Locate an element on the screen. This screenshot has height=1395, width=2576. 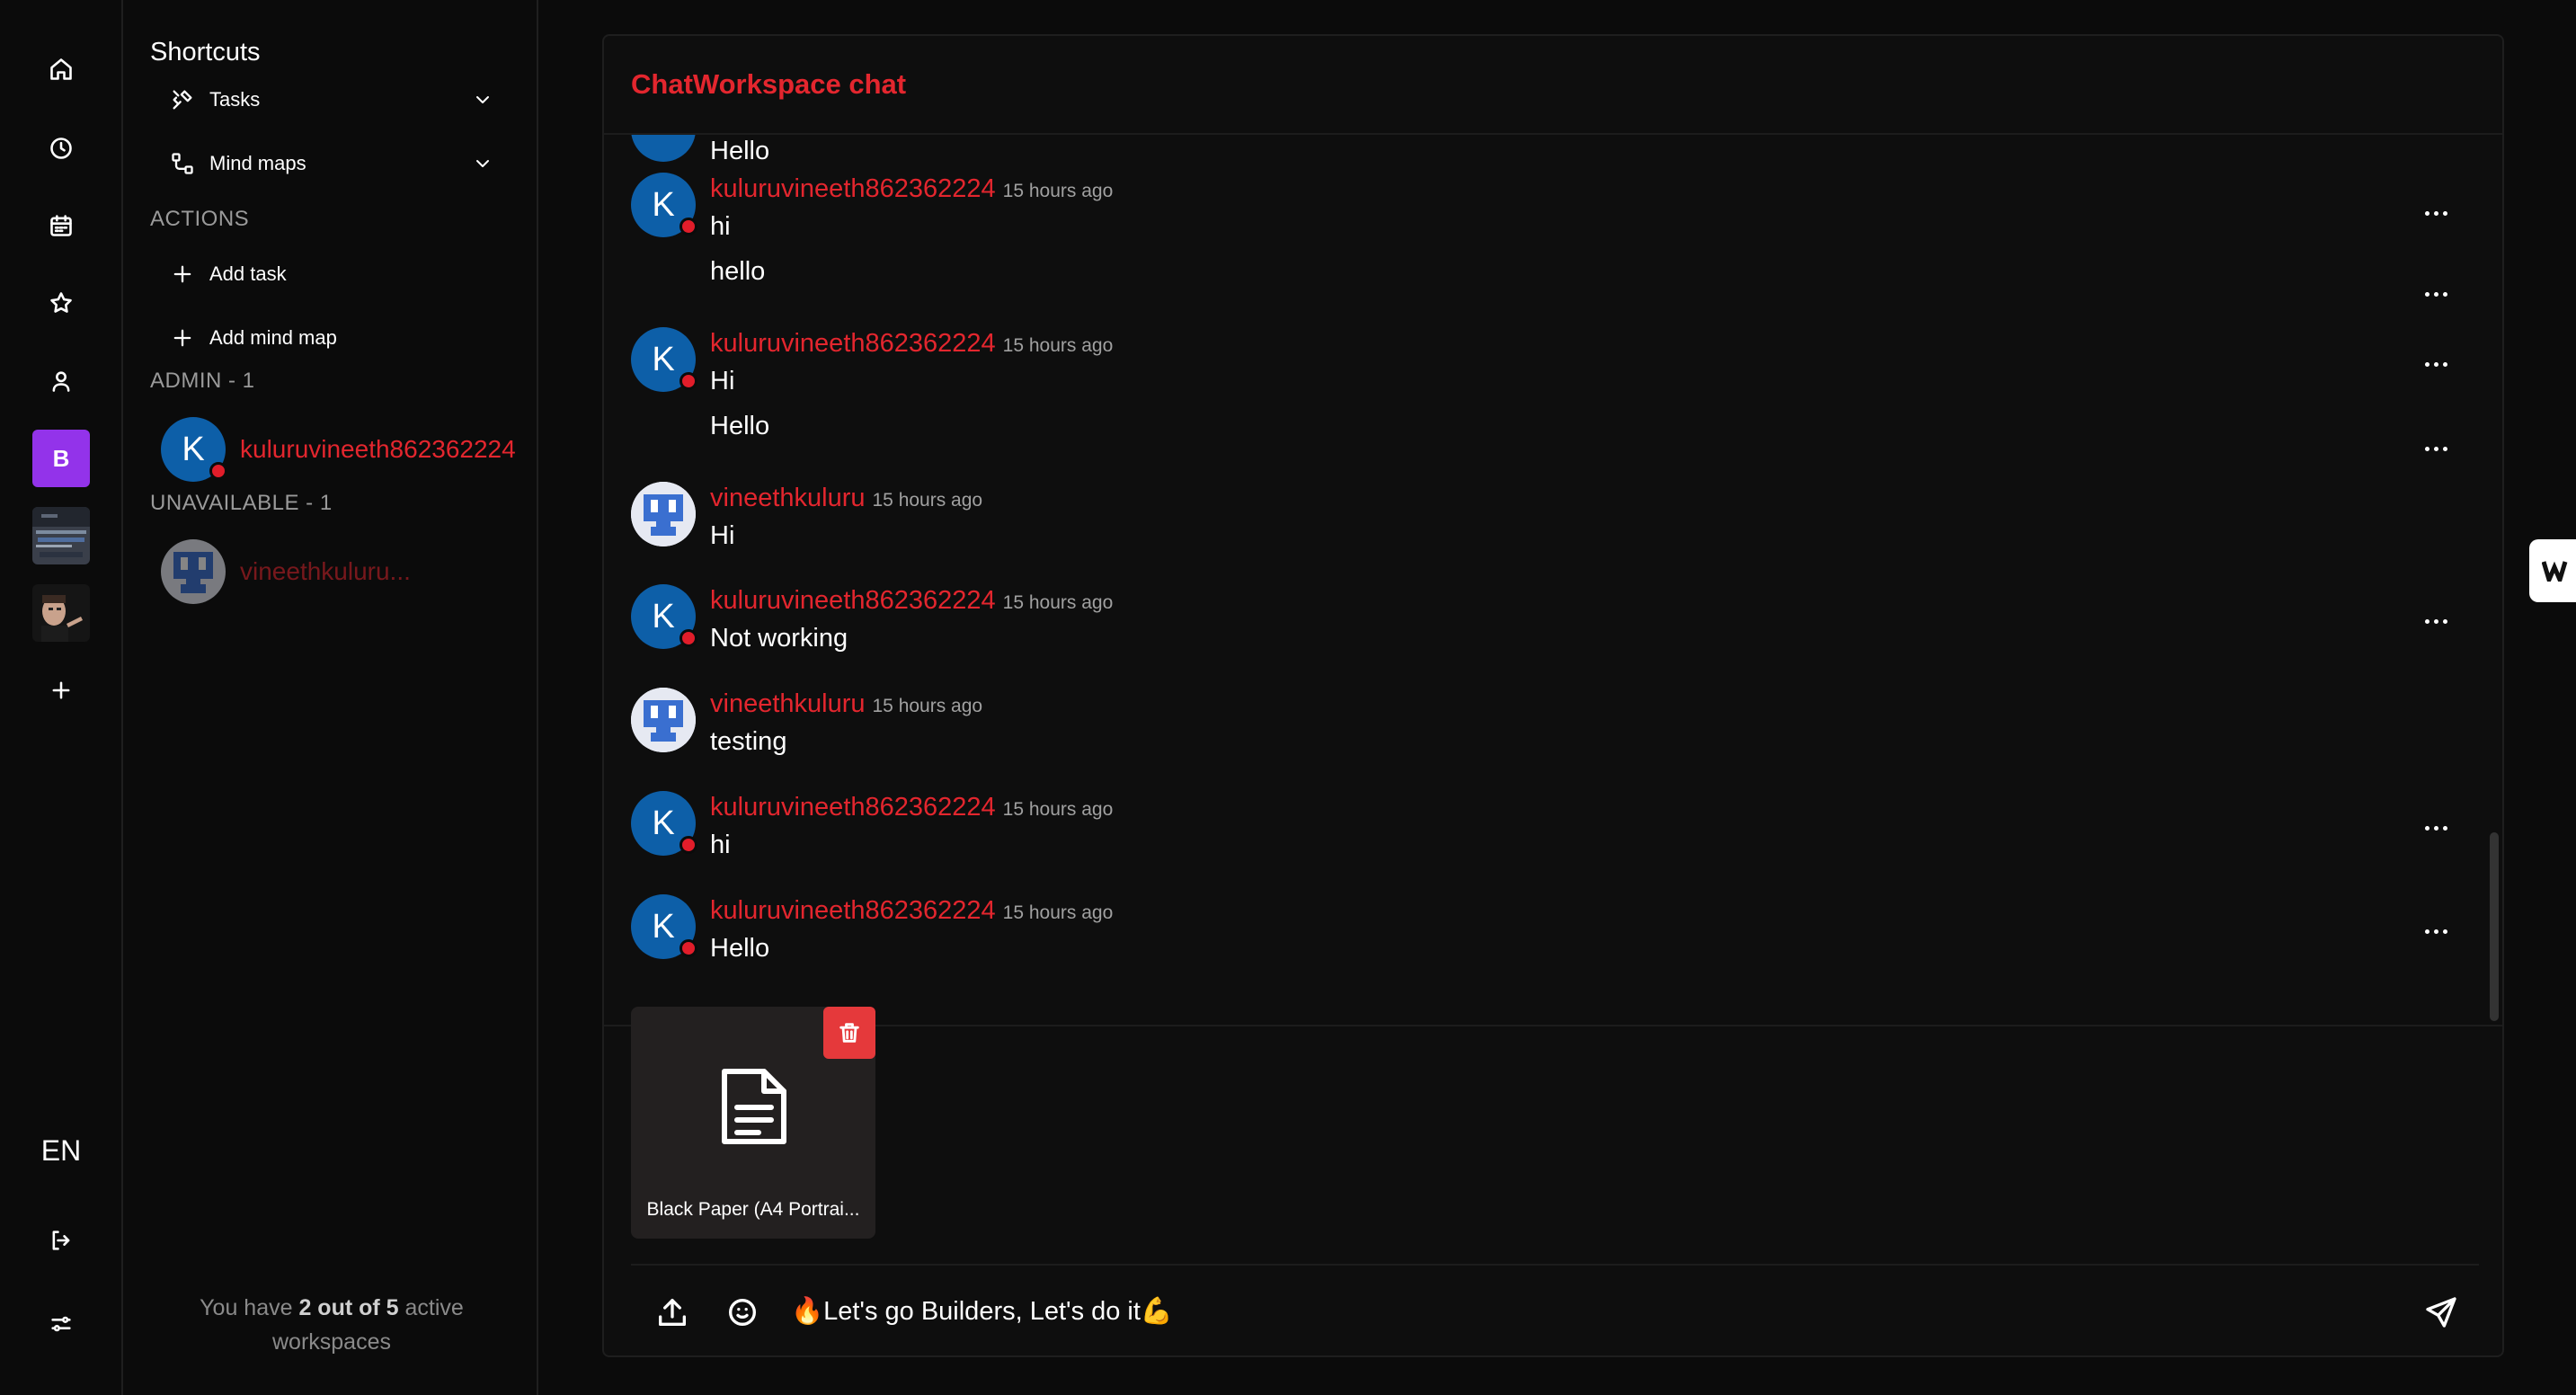
shortcut-mind-maps: Mind maps is located at coordinates (331, 163).